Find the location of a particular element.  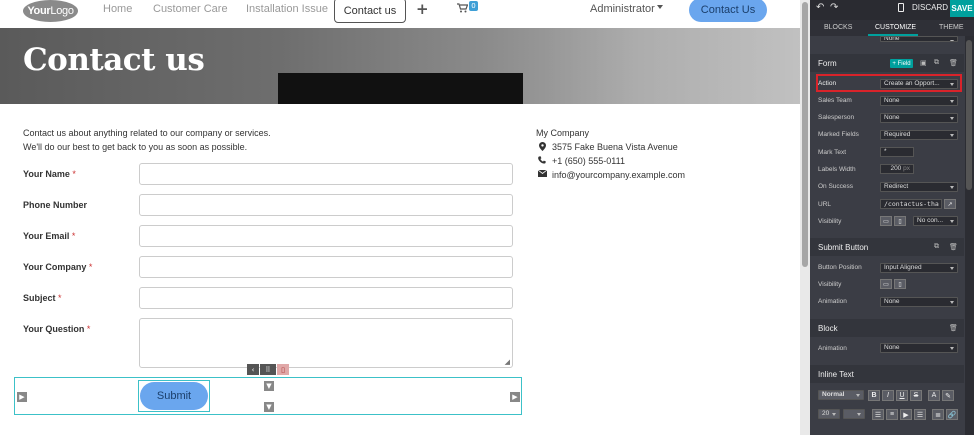

company-input is located at coordinates (326, 267).